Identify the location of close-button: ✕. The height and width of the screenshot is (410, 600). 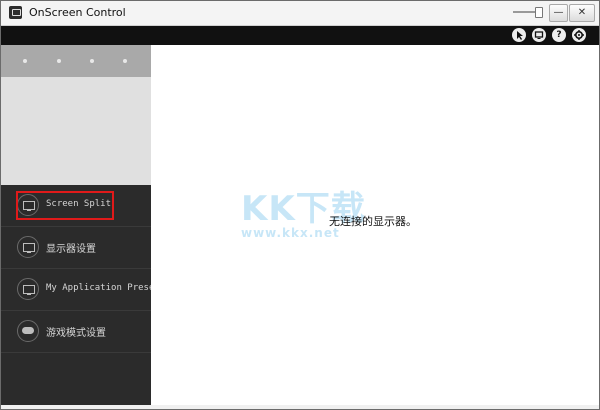
(582, 13).